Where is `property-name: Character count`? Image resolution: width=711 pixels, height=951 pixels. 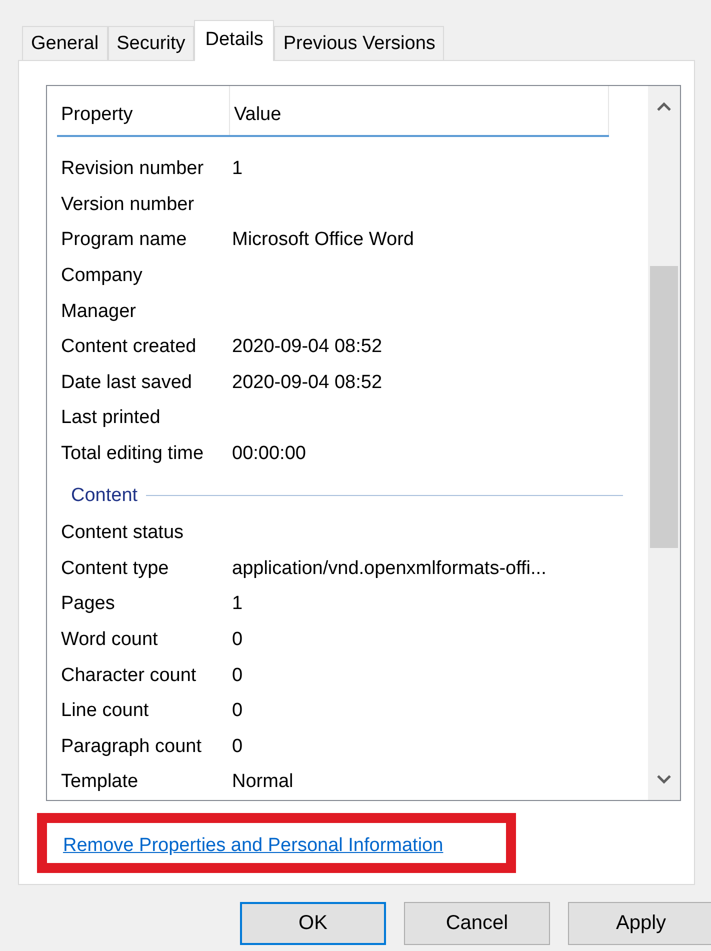 property-name: Character count is located at coordinates (129, 675).